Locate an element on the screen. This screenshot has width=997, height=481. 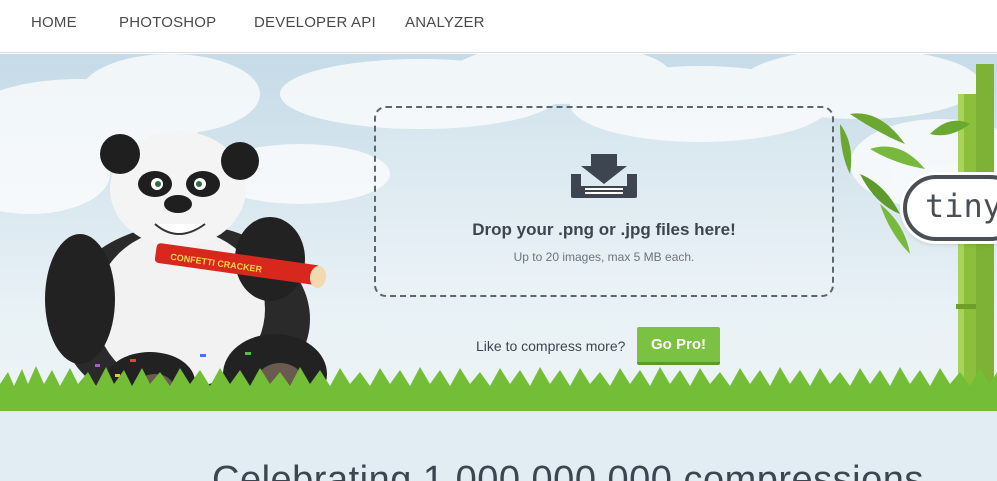
nav-home-link: HOME is located at coordinates (54, 22).